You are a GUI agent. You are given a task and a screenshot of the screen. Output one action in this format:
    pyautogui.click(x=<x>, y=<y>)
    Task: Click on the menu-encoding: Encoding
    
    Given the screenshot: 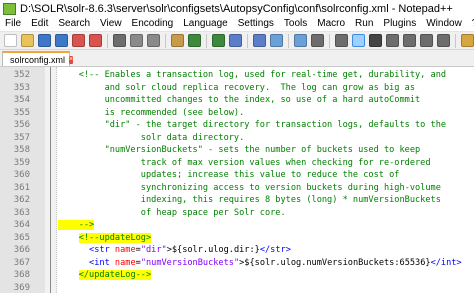 What is the action you would take?
    pyautogui.click(x=153, y=24)
    